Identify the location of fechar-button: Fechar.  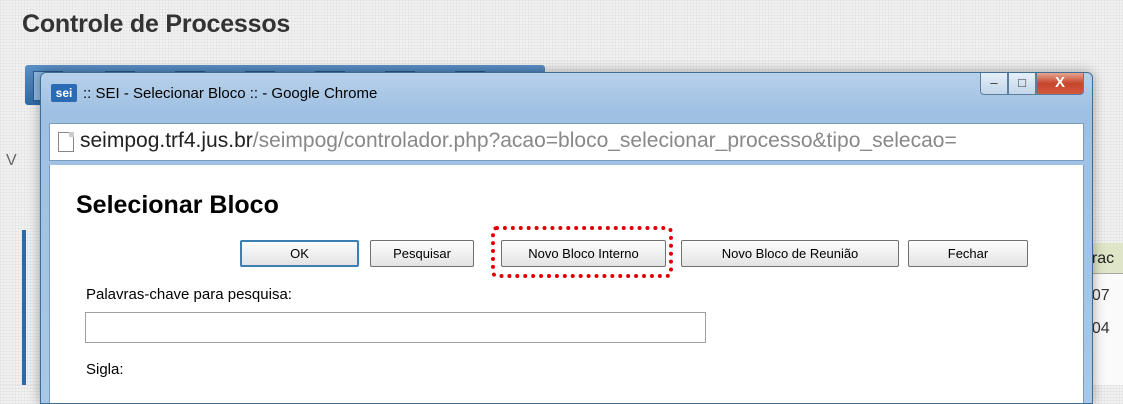
(968, 253).